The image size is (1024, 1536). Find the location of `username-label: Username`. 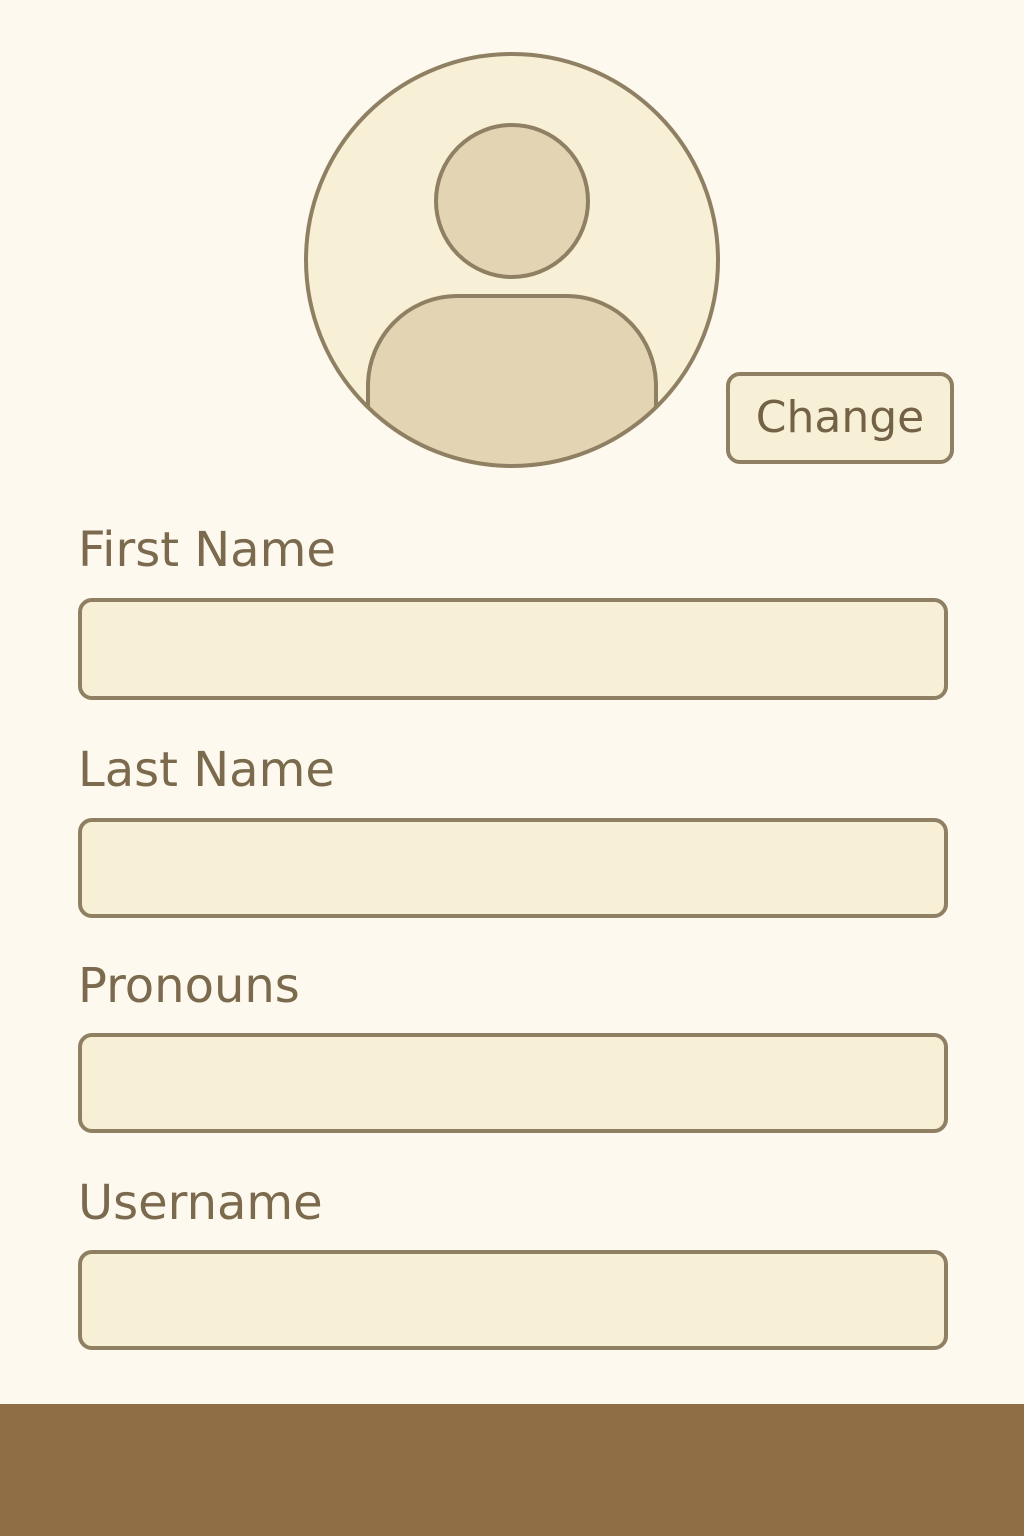

username-label: Username is located at coordinates (200, 1203).